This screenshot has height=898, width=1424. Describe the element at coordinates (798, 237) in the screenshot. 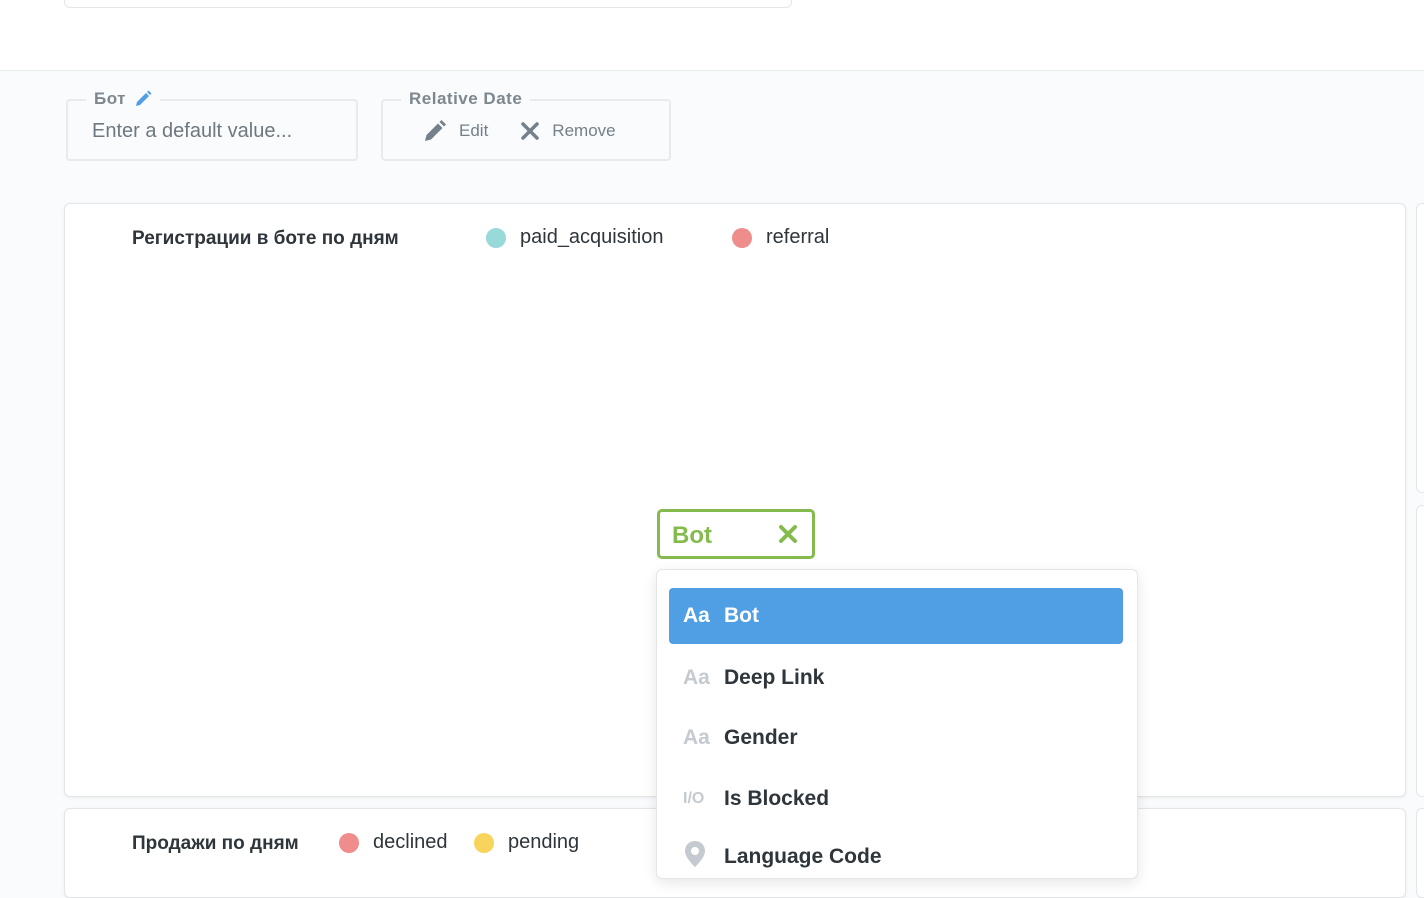

I see `legend-label: referral` at that location.